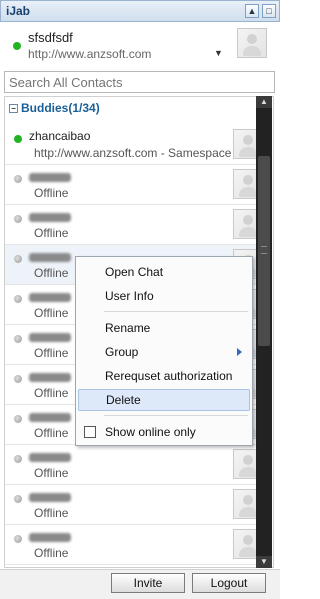 This screenshot has width=320, height=599. I want to click on minimize-button: ▲, so click(252, 11).